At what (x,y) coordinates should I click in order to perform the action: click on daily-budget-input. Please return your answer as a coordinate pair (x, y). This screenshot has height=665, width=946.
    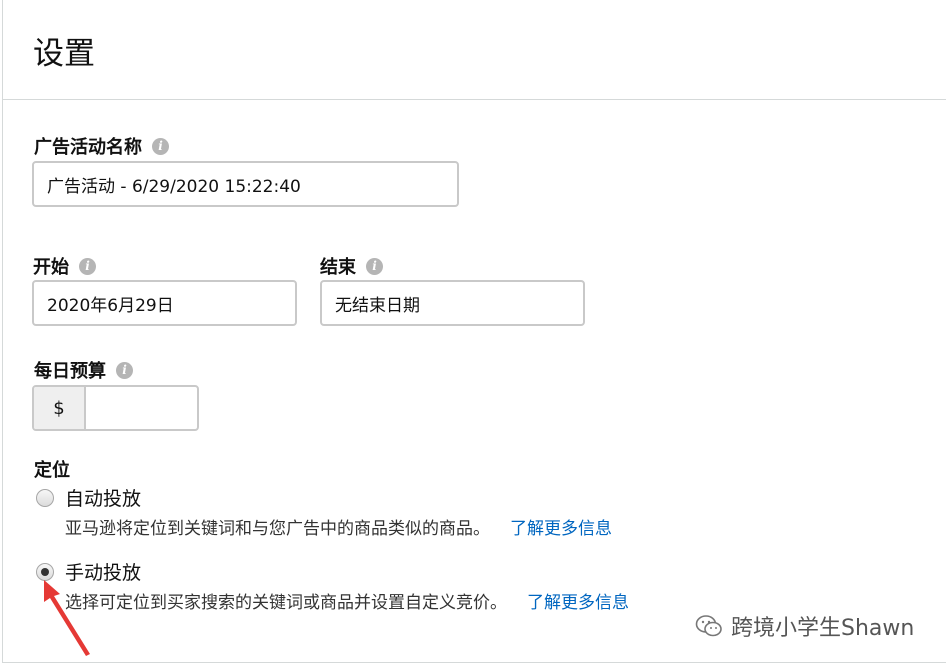
    Looking at the image, I should click on (141, 408).